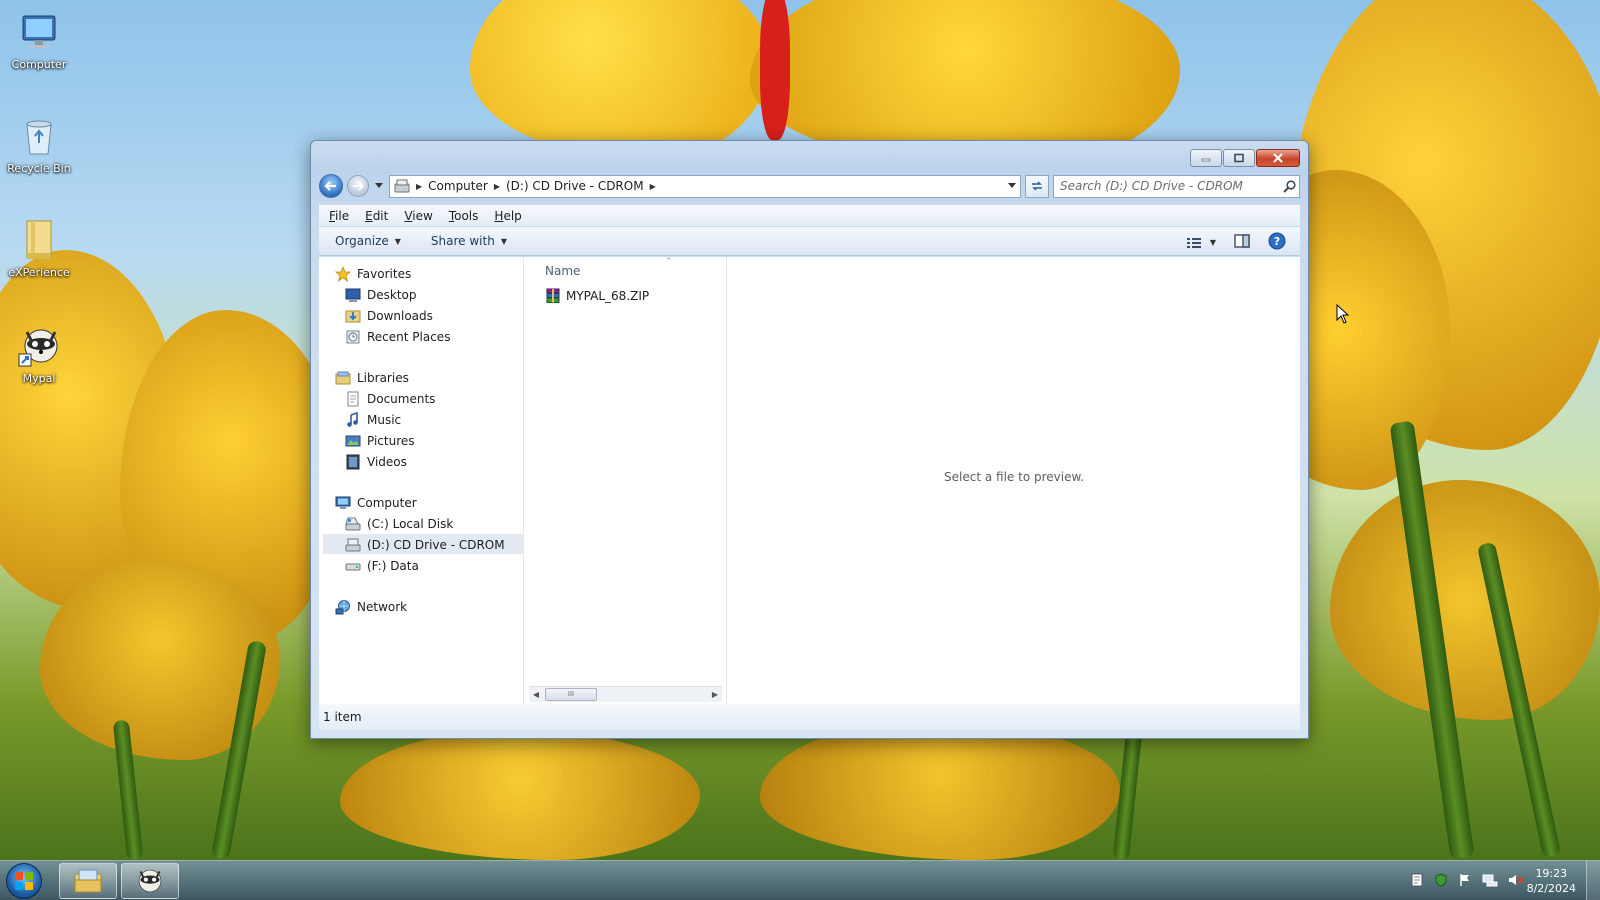  What do you see at coordinates (608, 296) in the screenshot?
I see `file-name: MYPAL_68.ZIP` at bounding box center [608, 296].